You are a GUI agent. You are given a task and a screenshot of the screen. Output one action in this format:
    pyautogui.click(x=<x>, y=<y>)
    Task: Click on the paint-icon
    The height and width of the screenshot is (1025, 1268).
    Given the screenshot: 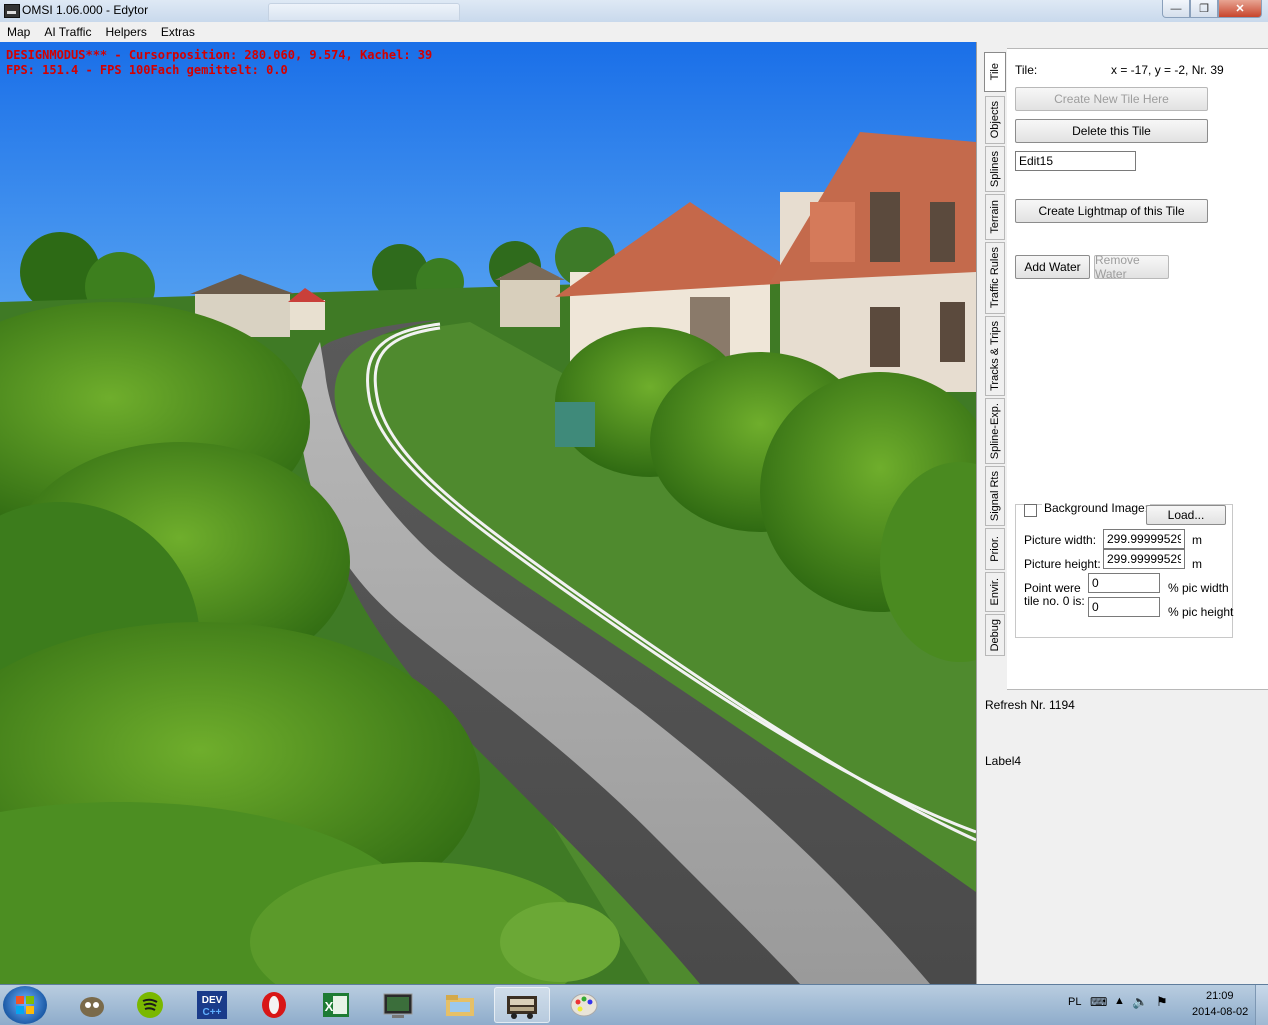 What is the action you would take?
    pyautogui.click(x=584, y=1005)
    